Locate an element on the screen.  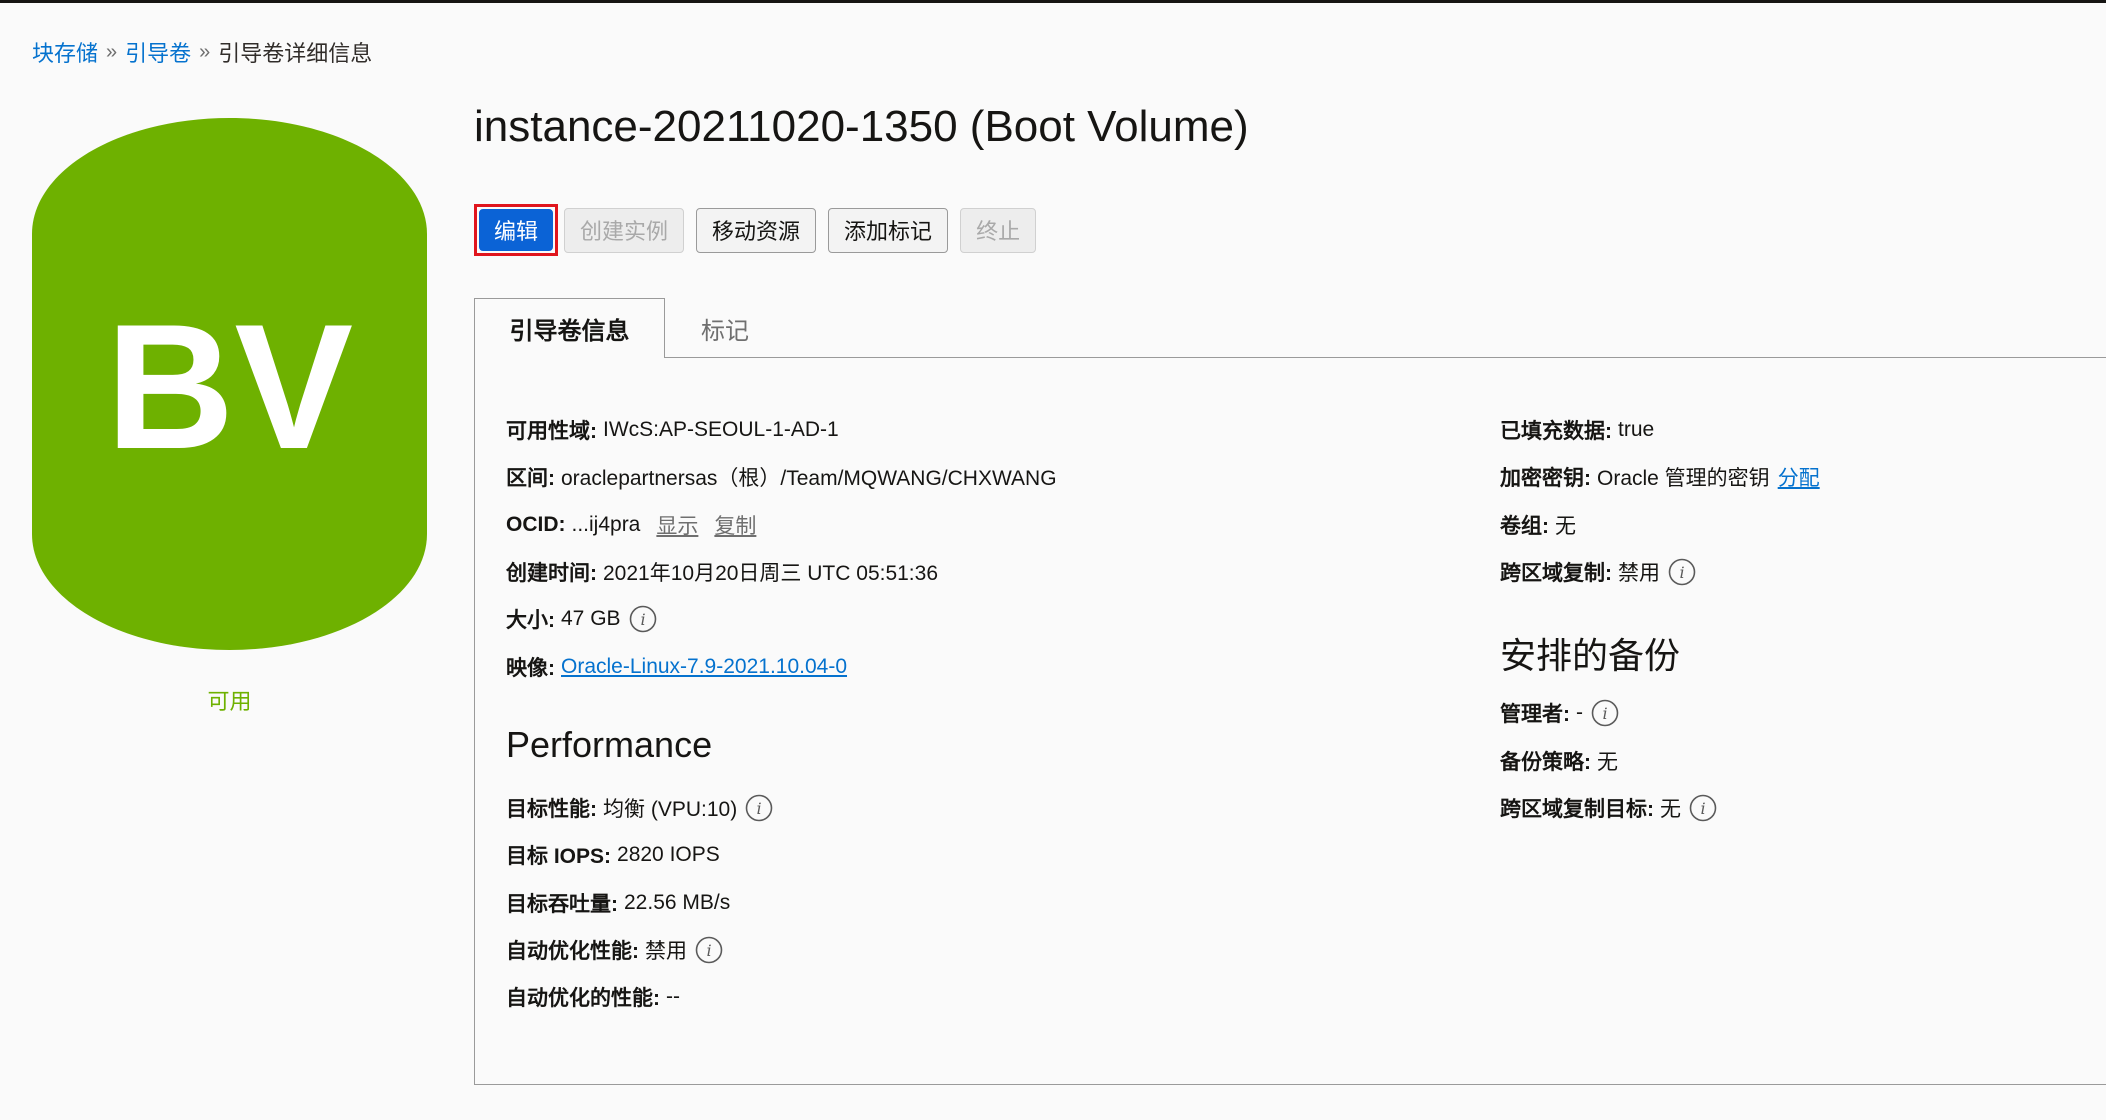
target-iops-field: 目标 IOPS: 2820 IOPS is located at coordinates (613, 855).